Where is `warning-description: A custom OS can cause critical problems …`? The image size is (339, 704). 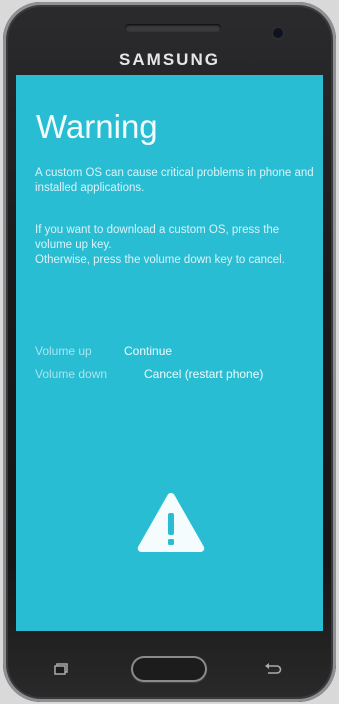
warning-description: A custom OS can cause critical problems … is located at coordinates (174, 180).